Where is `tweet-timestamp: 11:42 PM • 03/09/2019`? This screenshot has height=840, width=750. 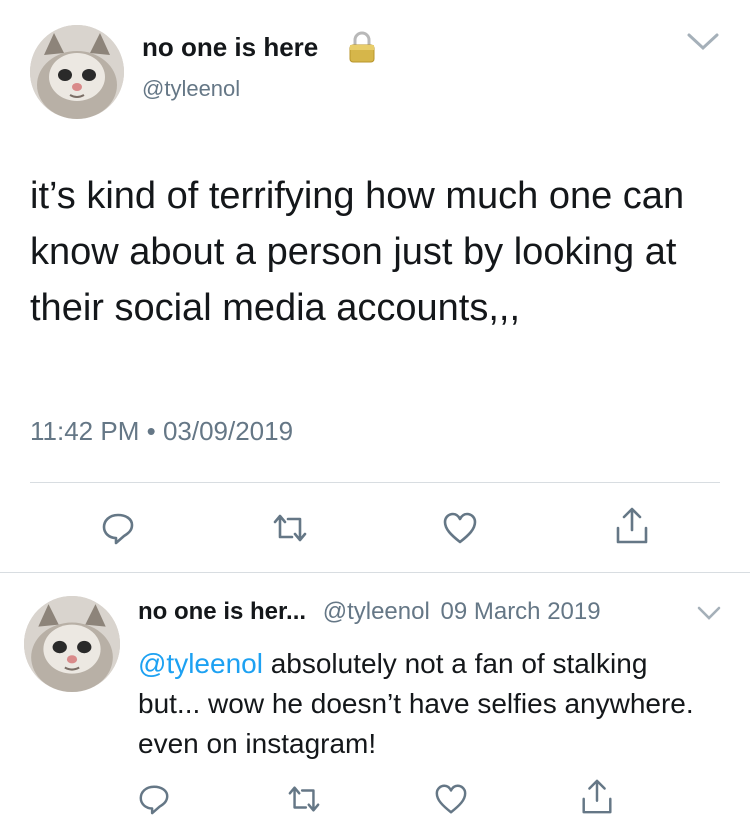
tweet-timestamp: 11:42 PM • 03/09/2019 is located at coordinates (161, 431).